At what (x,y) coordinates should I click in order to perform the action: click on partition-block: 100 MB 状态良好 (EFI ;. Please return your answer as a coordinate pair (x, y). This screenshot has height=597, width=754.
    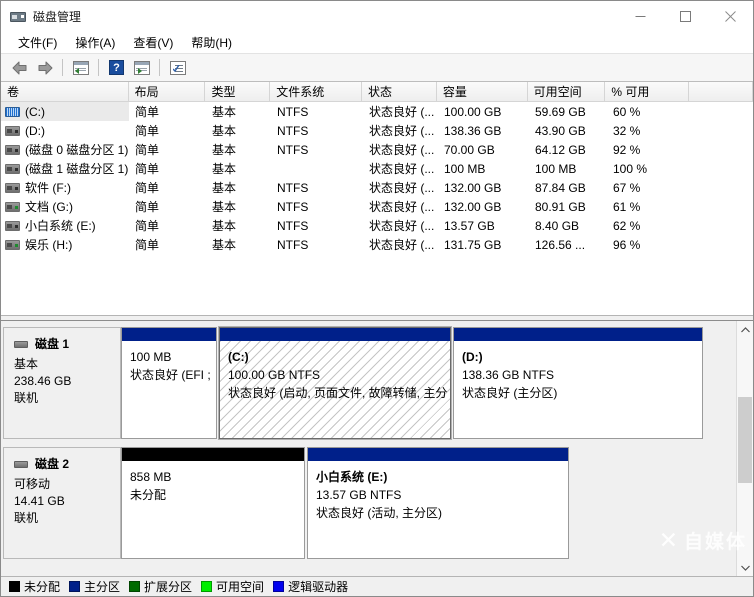
    Looking at the image, I should click on (169, 383).